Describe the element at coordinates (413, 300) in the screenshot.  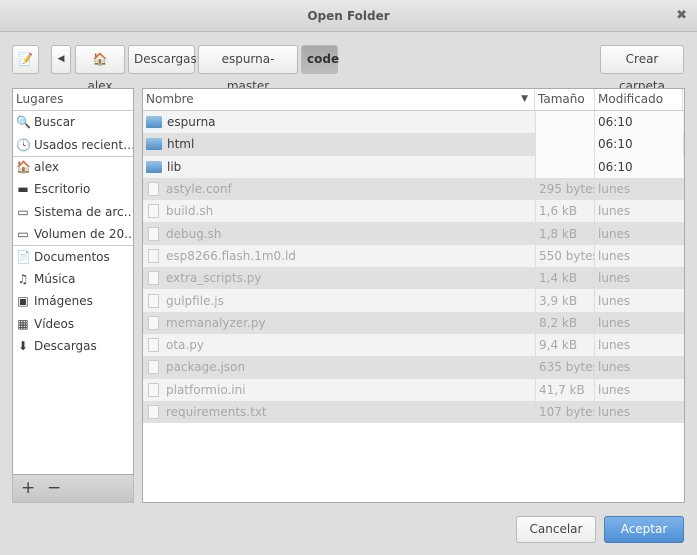
I see `file-row: gulpfile.js 3,9 kB lunes` at that location.